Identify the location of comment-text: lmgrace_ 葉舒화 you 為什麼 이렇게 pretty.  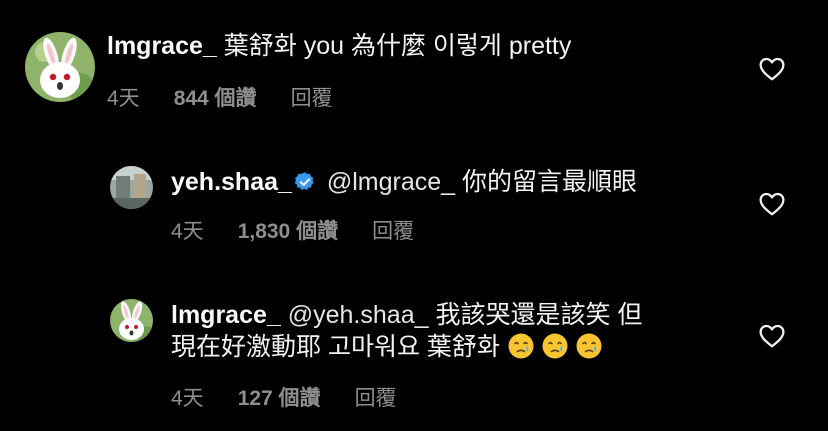
(339, 46).